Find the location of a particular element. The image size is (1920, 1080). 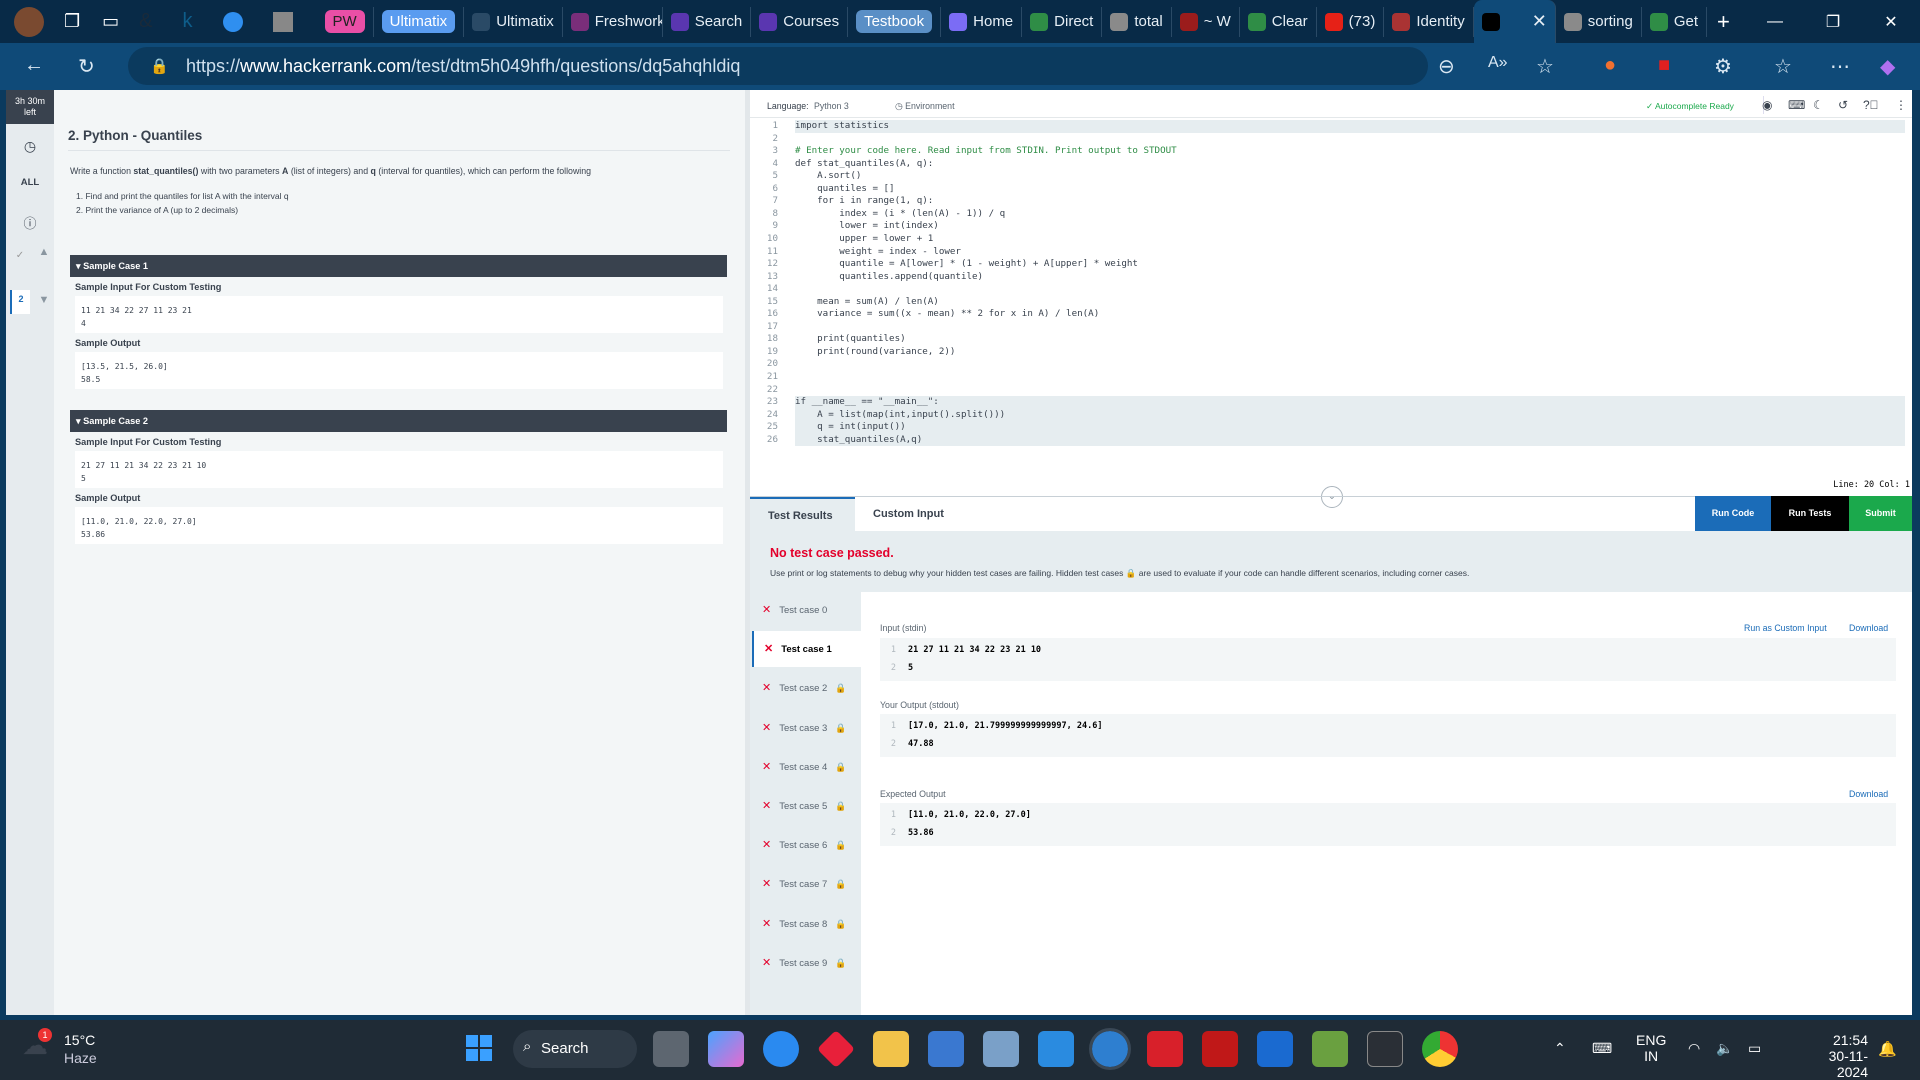

copilot-taskbar-icon is located at coordinates (726, 1049).